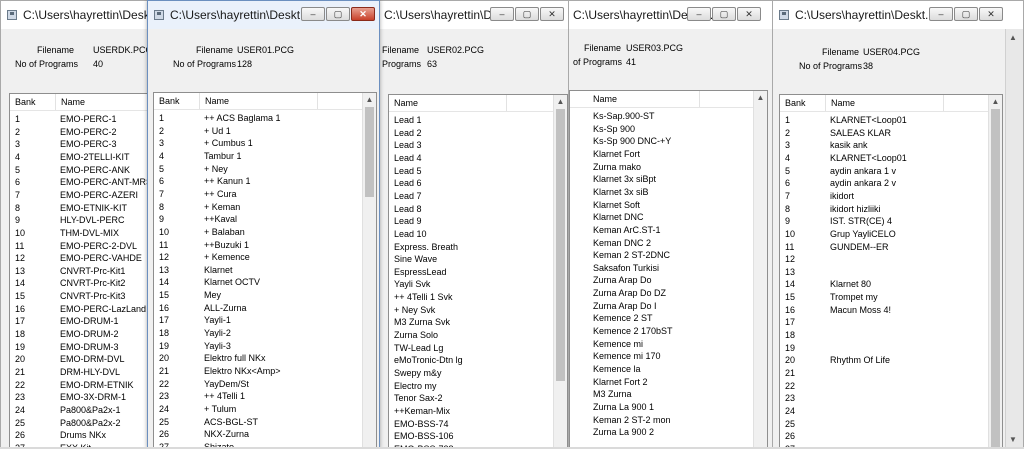 Image resolution: width=1024 pixels, height=449 pixels. Describe the element at coordinates (77, 220) in the screenshot. I see `list-item: 9 HLY-DVL-PERC` at that location.